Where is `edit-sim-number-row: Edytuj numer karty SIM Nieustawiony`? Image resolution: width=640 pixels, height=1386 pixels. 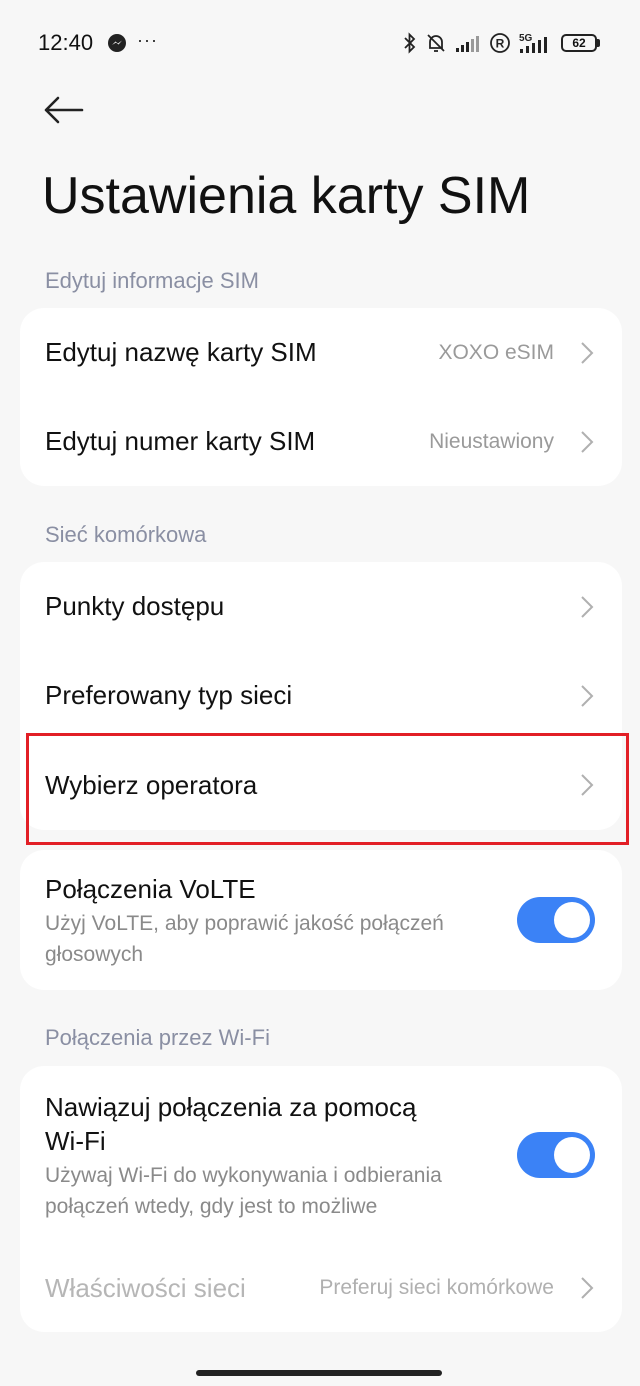 edit-sim-number-row: Edytuj numer karty SIM Nieustawiony is located at coordinates (321, 441).